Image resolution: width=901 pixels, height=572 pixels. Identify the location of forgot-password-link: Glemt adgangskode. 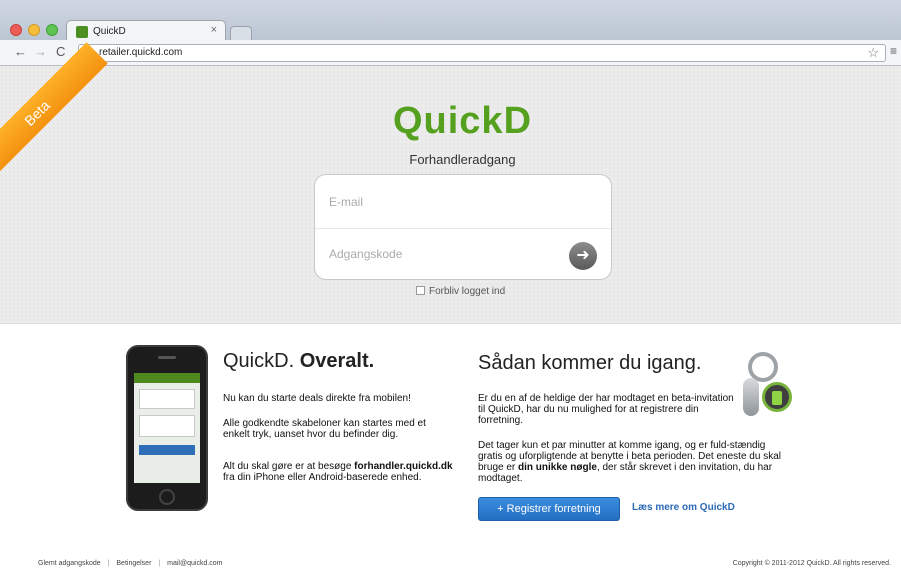
(69, 563).